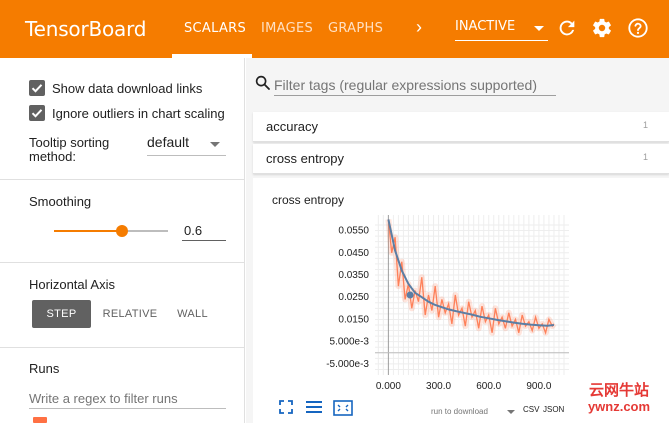 The height and width of the screenshot is (423, 669). I want to click on y-tick-label: 0.0550, so click(353, 231).